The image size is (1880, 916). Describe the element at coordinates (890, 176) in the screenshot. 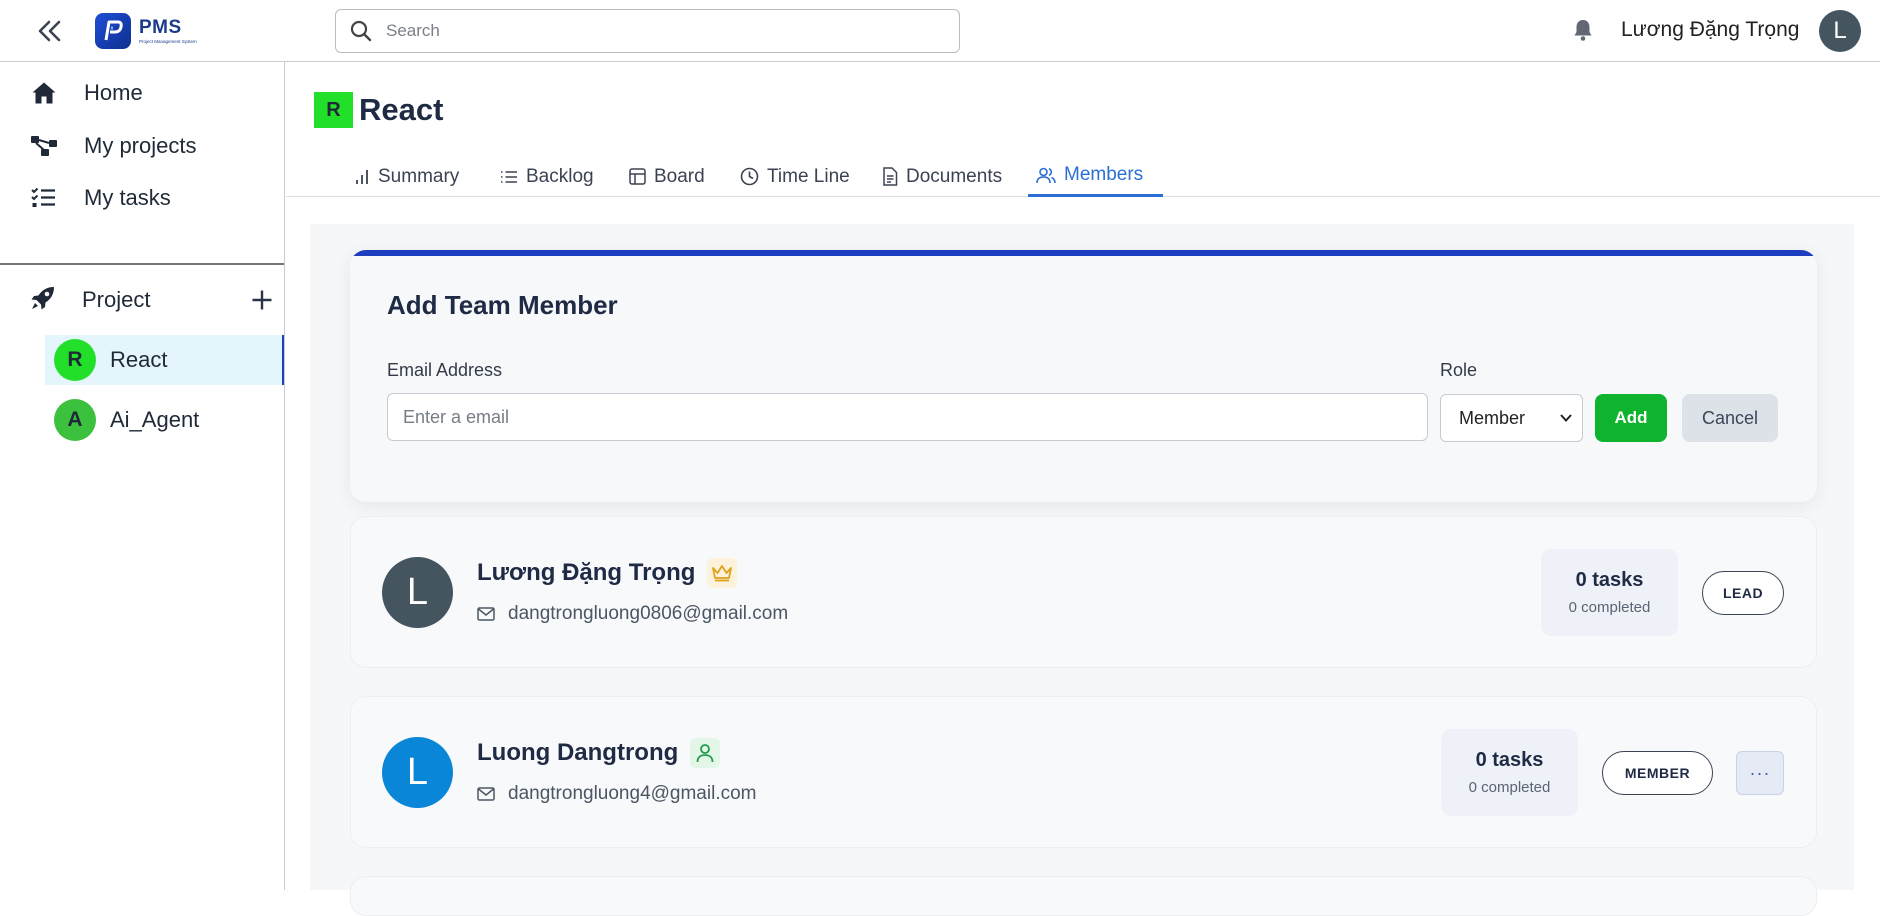

I see `document-icon` at that location.